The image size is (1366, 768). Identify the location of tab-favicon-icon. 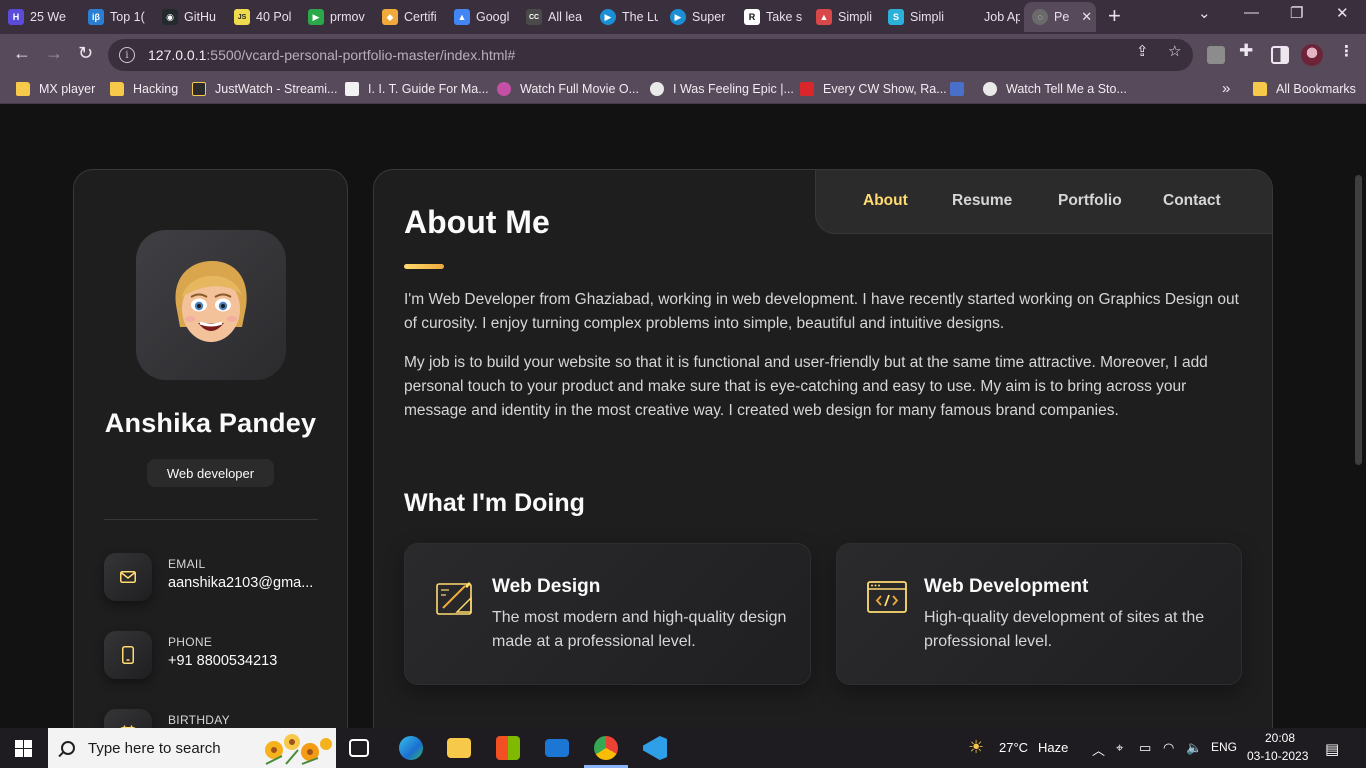
(970, 17).